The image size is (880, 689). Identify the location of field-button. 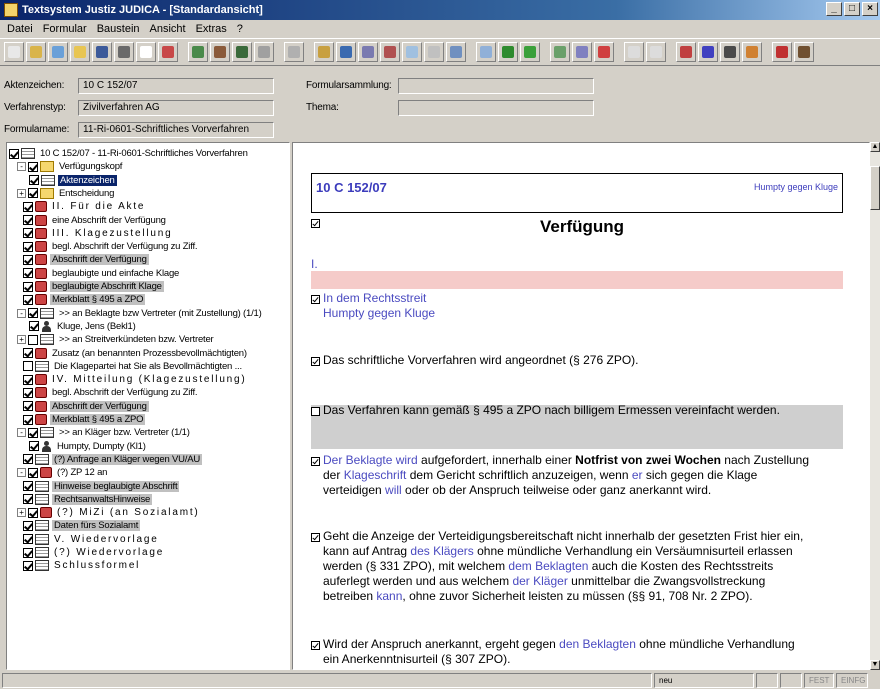
(560, 52).